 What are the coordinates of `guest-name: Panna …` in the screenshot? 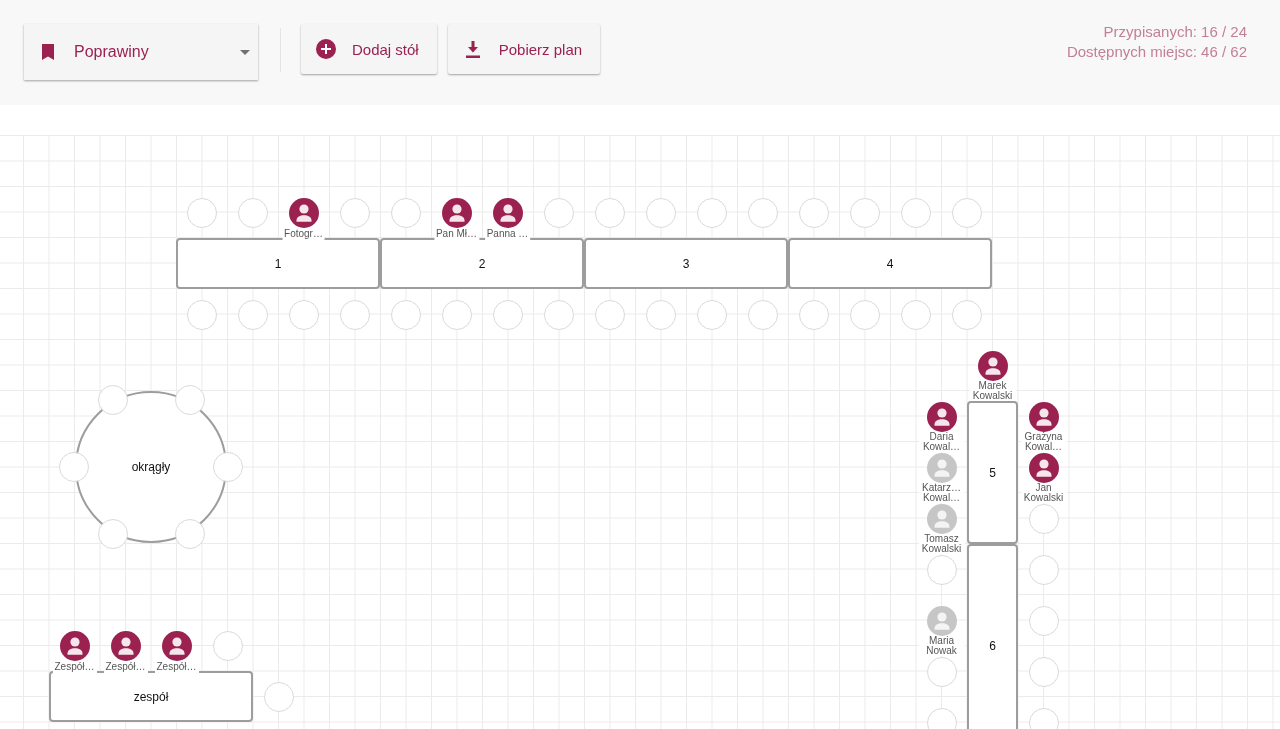 It's located at (507, 235).